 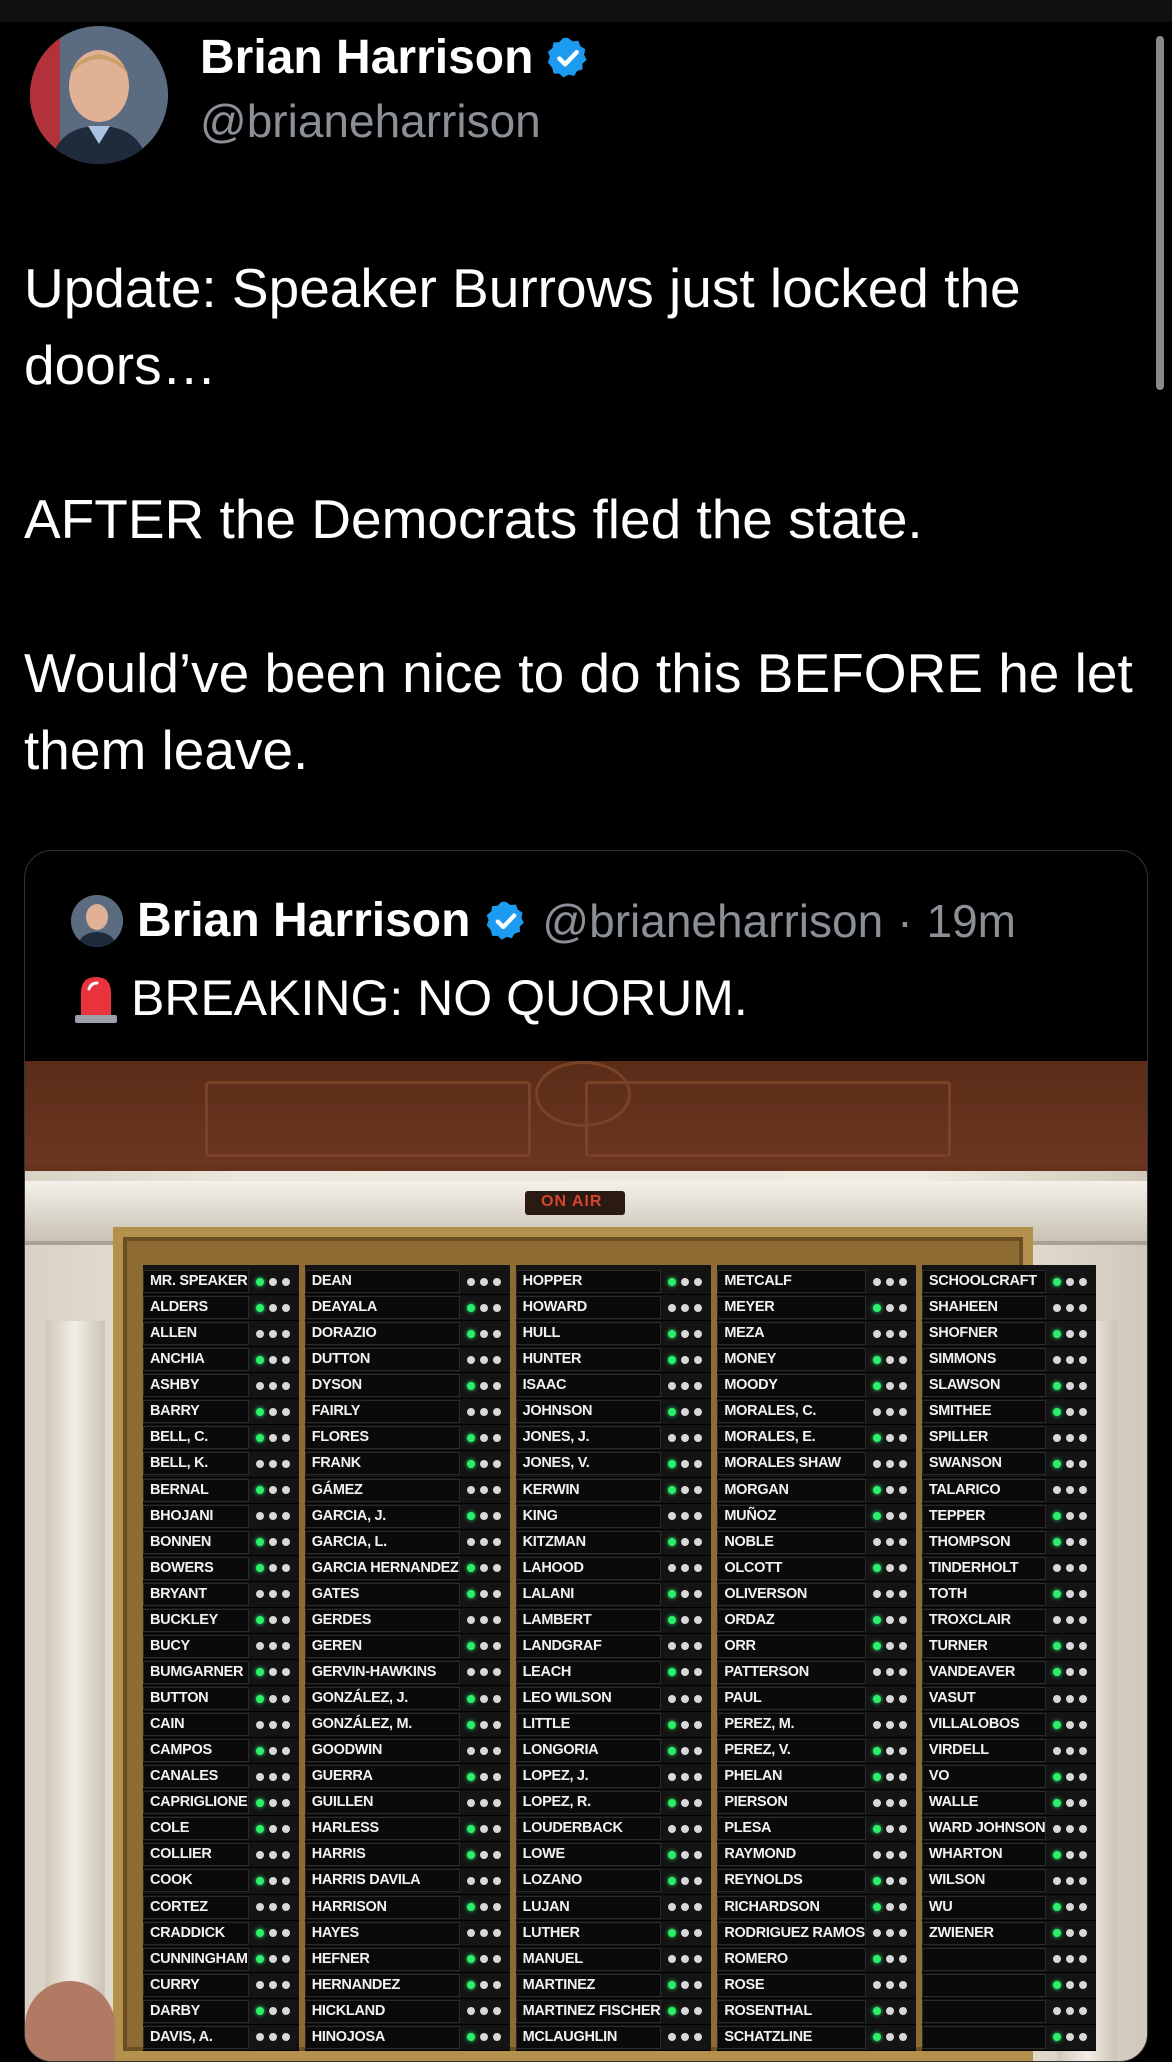 I want to click on quoted-text-row: BREAKING: NO QUORUM., so click(x=409, y=998).